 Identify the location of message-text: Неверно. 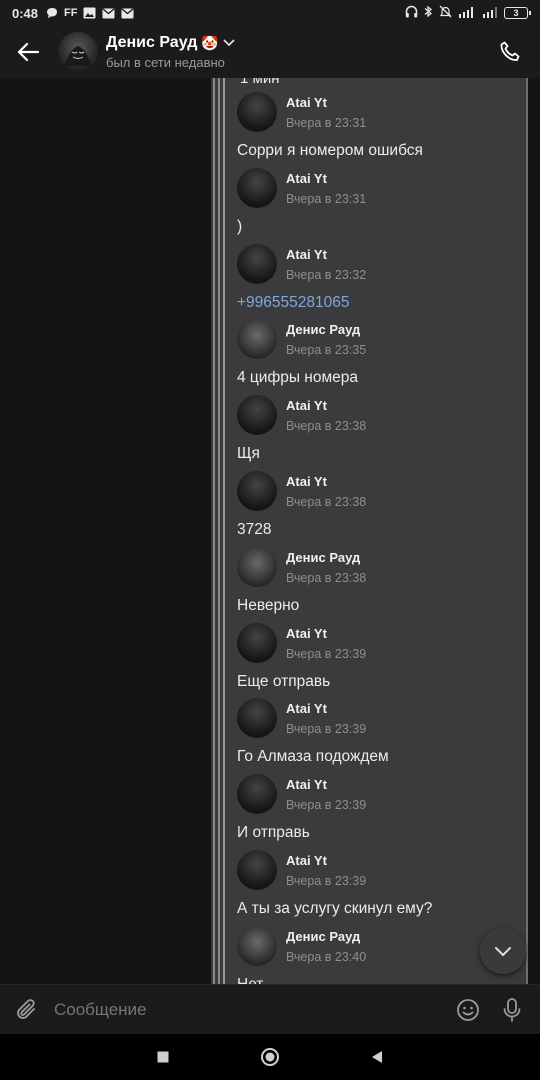
(268, 605).